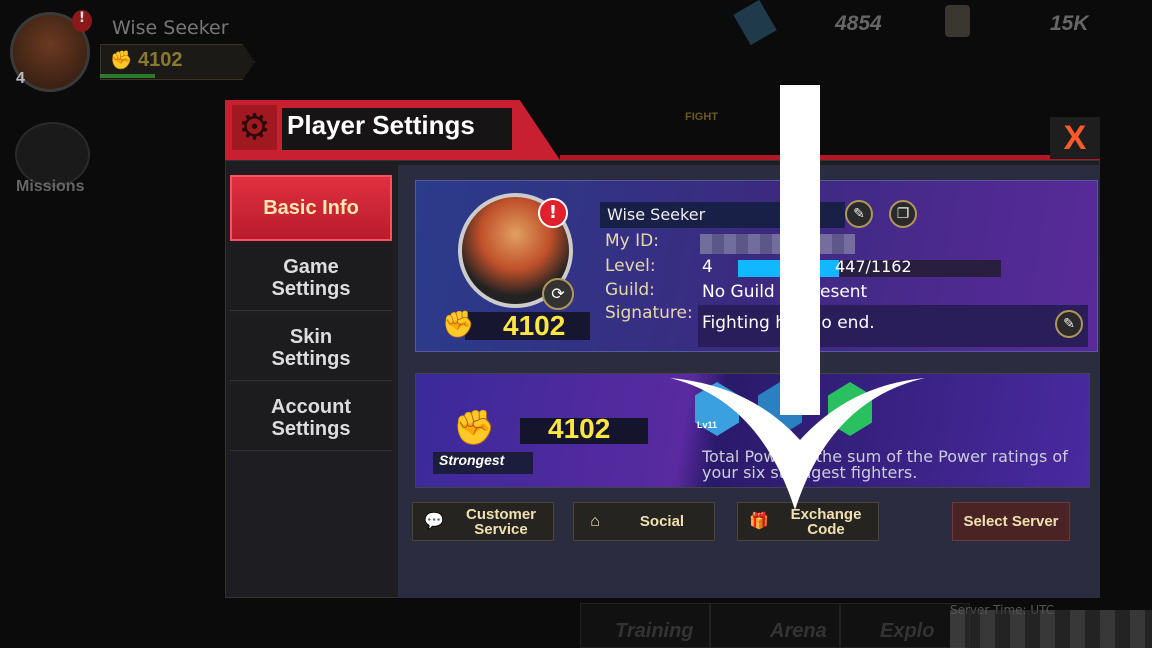  I want to click on blurred-region, so click(1051, 629).